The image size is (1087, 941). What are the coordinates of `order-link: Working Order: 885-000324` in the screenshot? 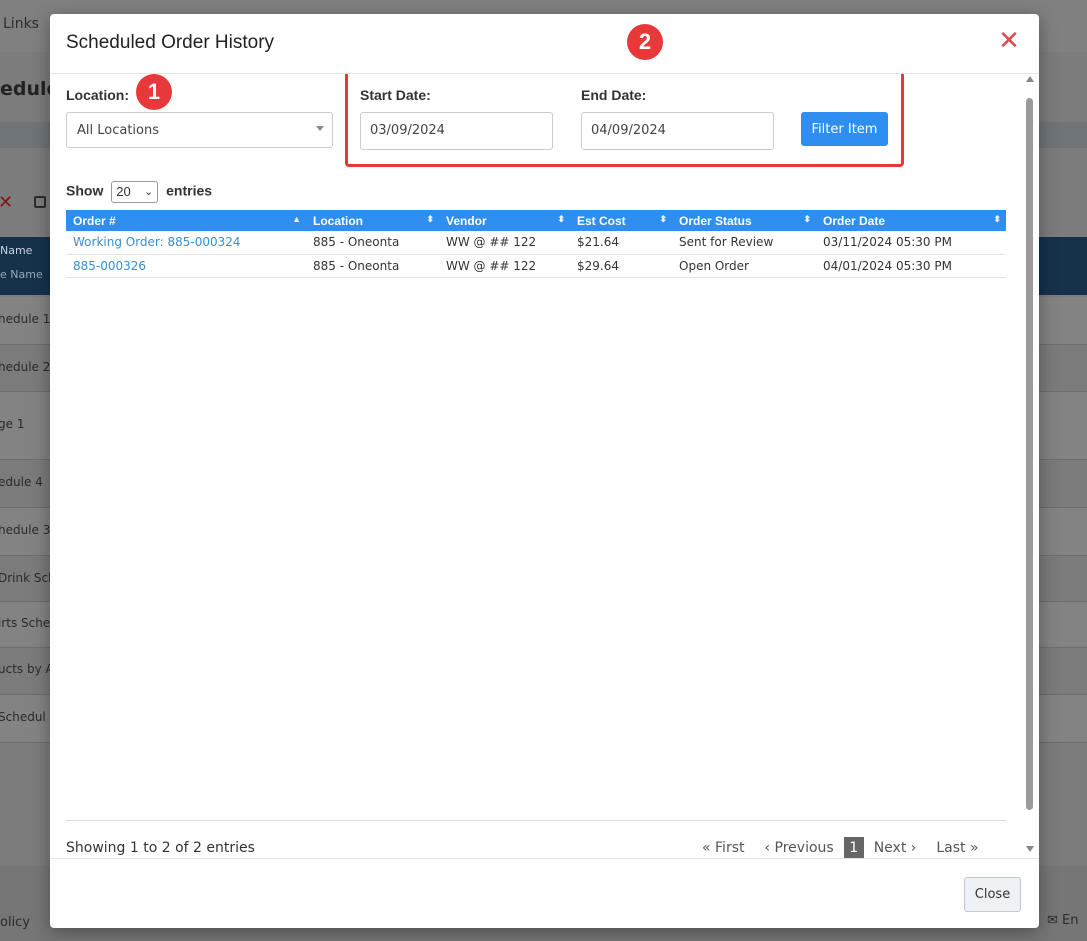 It's located at (157, 242).